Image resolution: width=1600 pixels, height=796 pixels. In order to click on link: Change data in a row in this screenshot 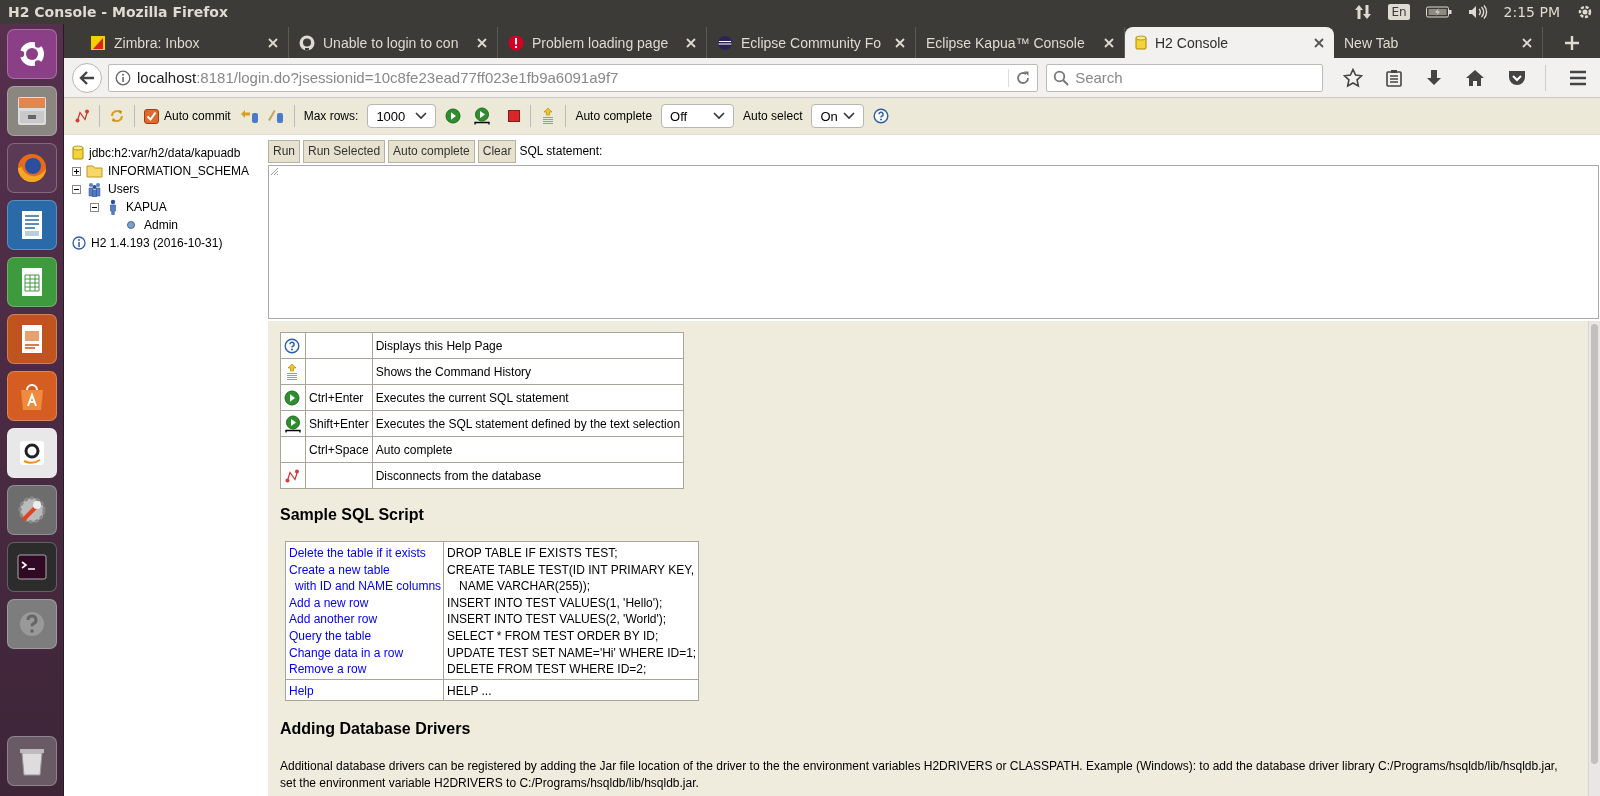, I will do `click(365, 653)`.